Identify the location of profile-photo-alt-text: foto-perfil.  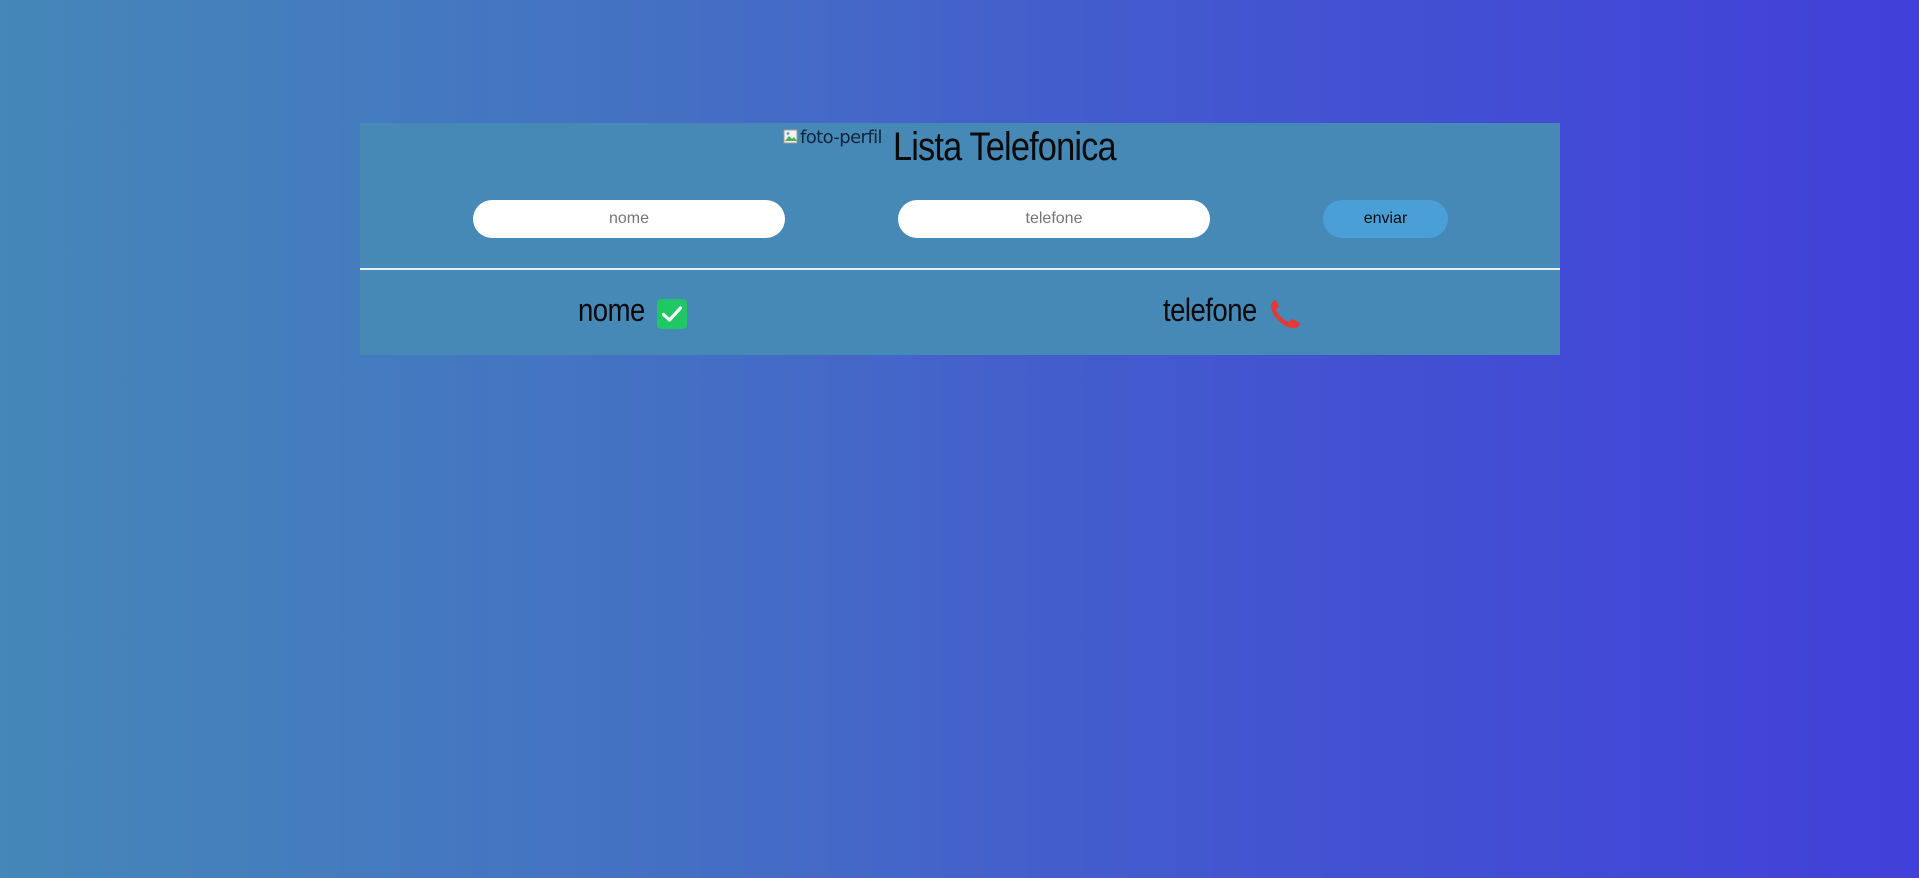
(841, 137).